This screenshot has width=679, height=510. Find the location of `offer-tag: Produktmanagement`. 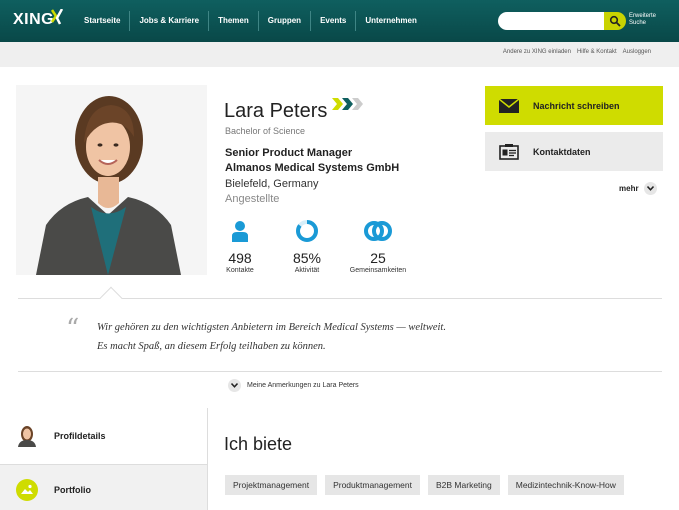

offer-tag: Produktmanagement is located at coordinates (372, 485).